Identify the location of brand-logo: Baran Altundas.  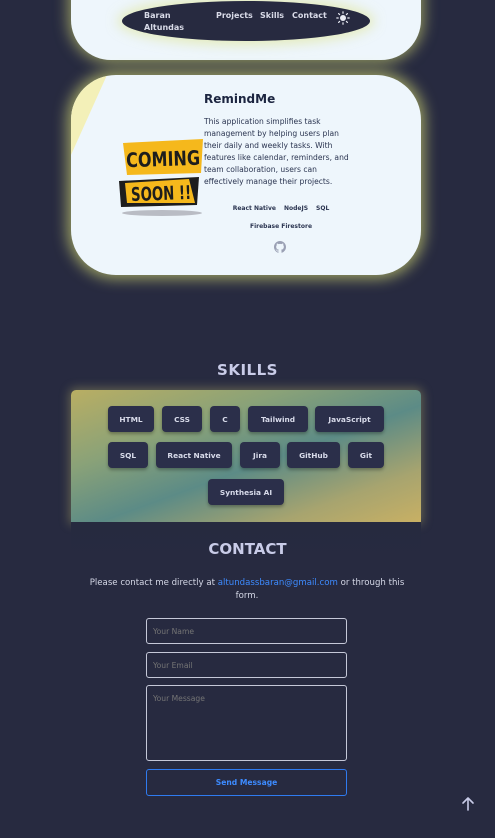
(169, 22).